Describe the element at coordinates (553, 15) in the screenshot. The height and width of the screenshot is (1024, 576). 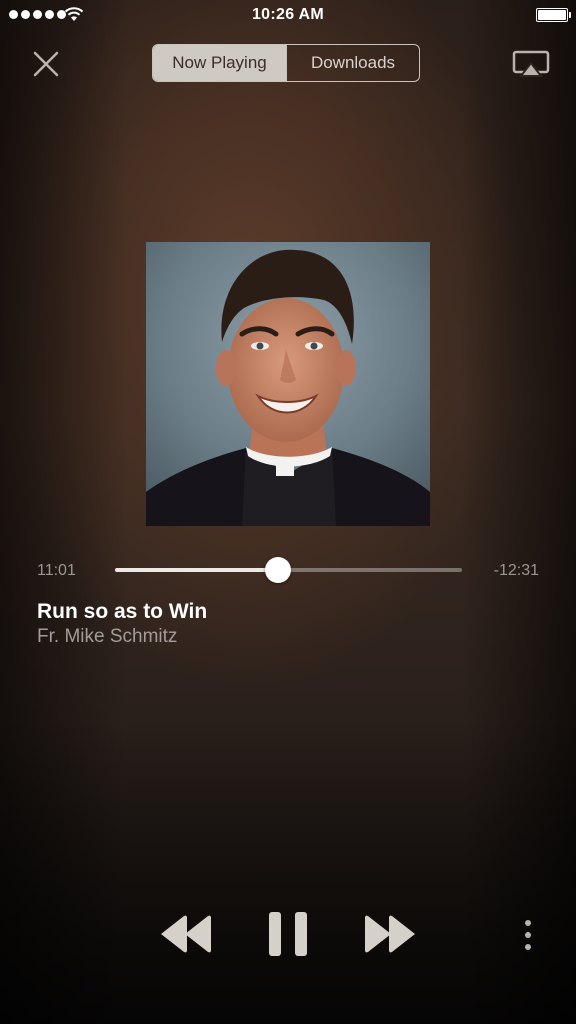
I see `battery-icon` at that location.